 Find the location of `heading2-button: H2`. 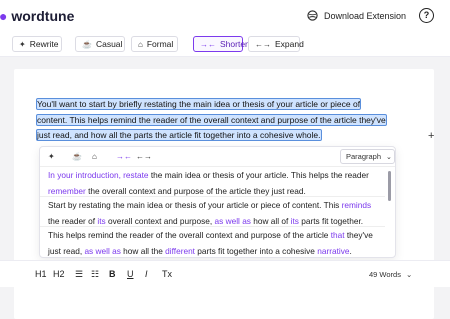

heading2-button: H2 is located at coordinates (59, 274).